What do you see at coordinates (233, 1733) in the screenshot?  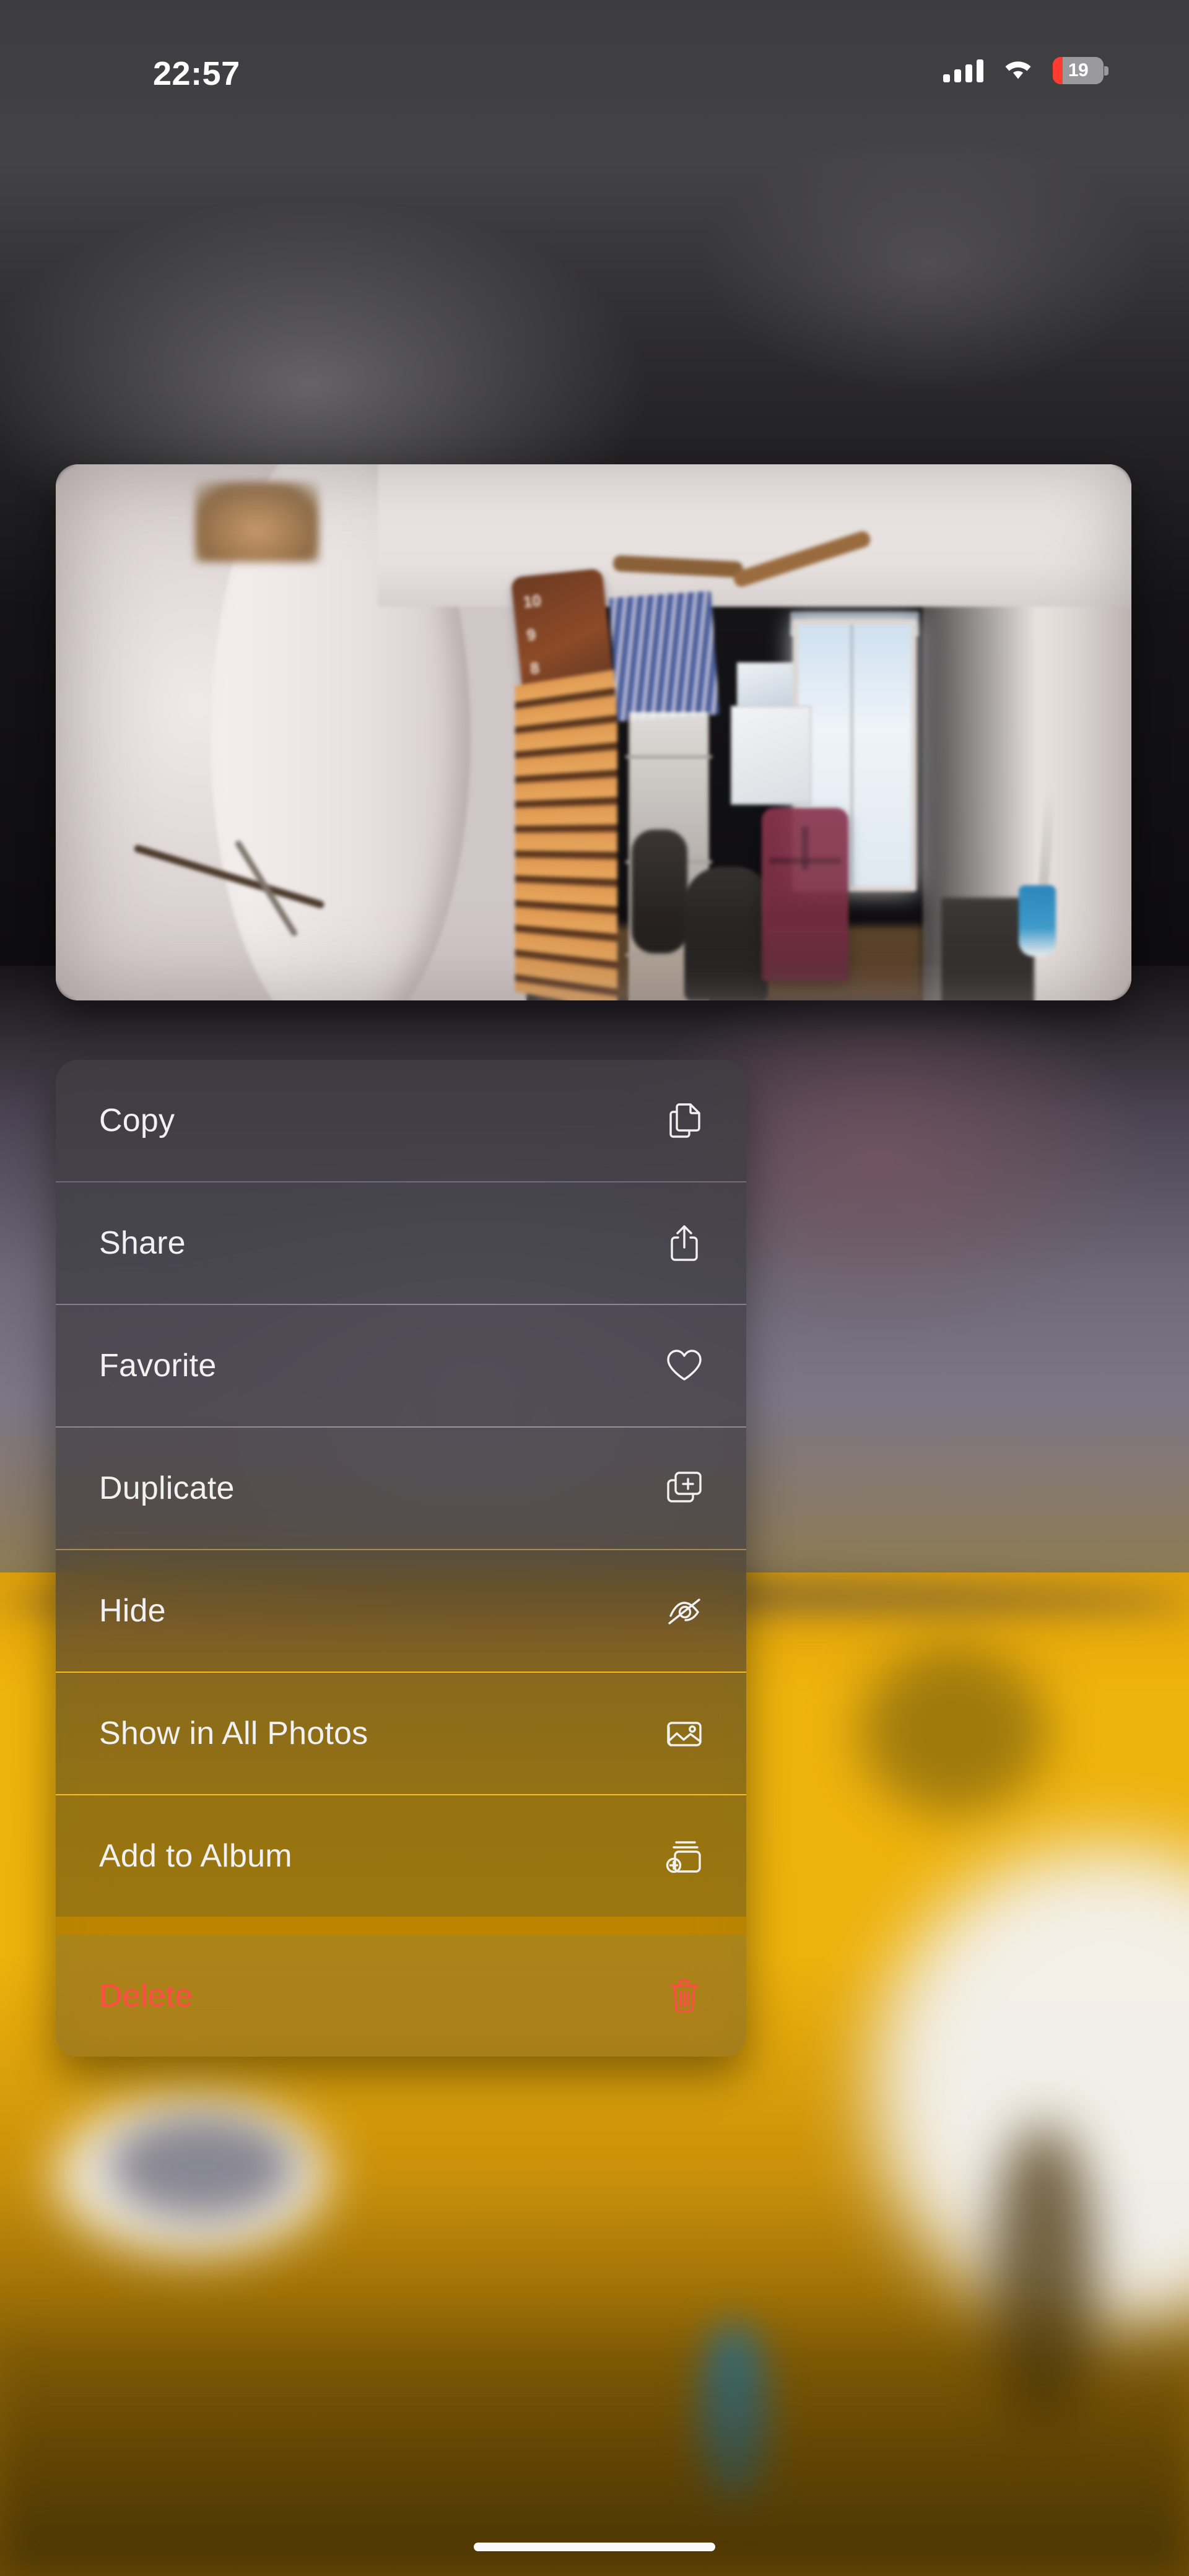 I see `menu-item-label: Show in All Photos` at bounding box center [233, 1733].